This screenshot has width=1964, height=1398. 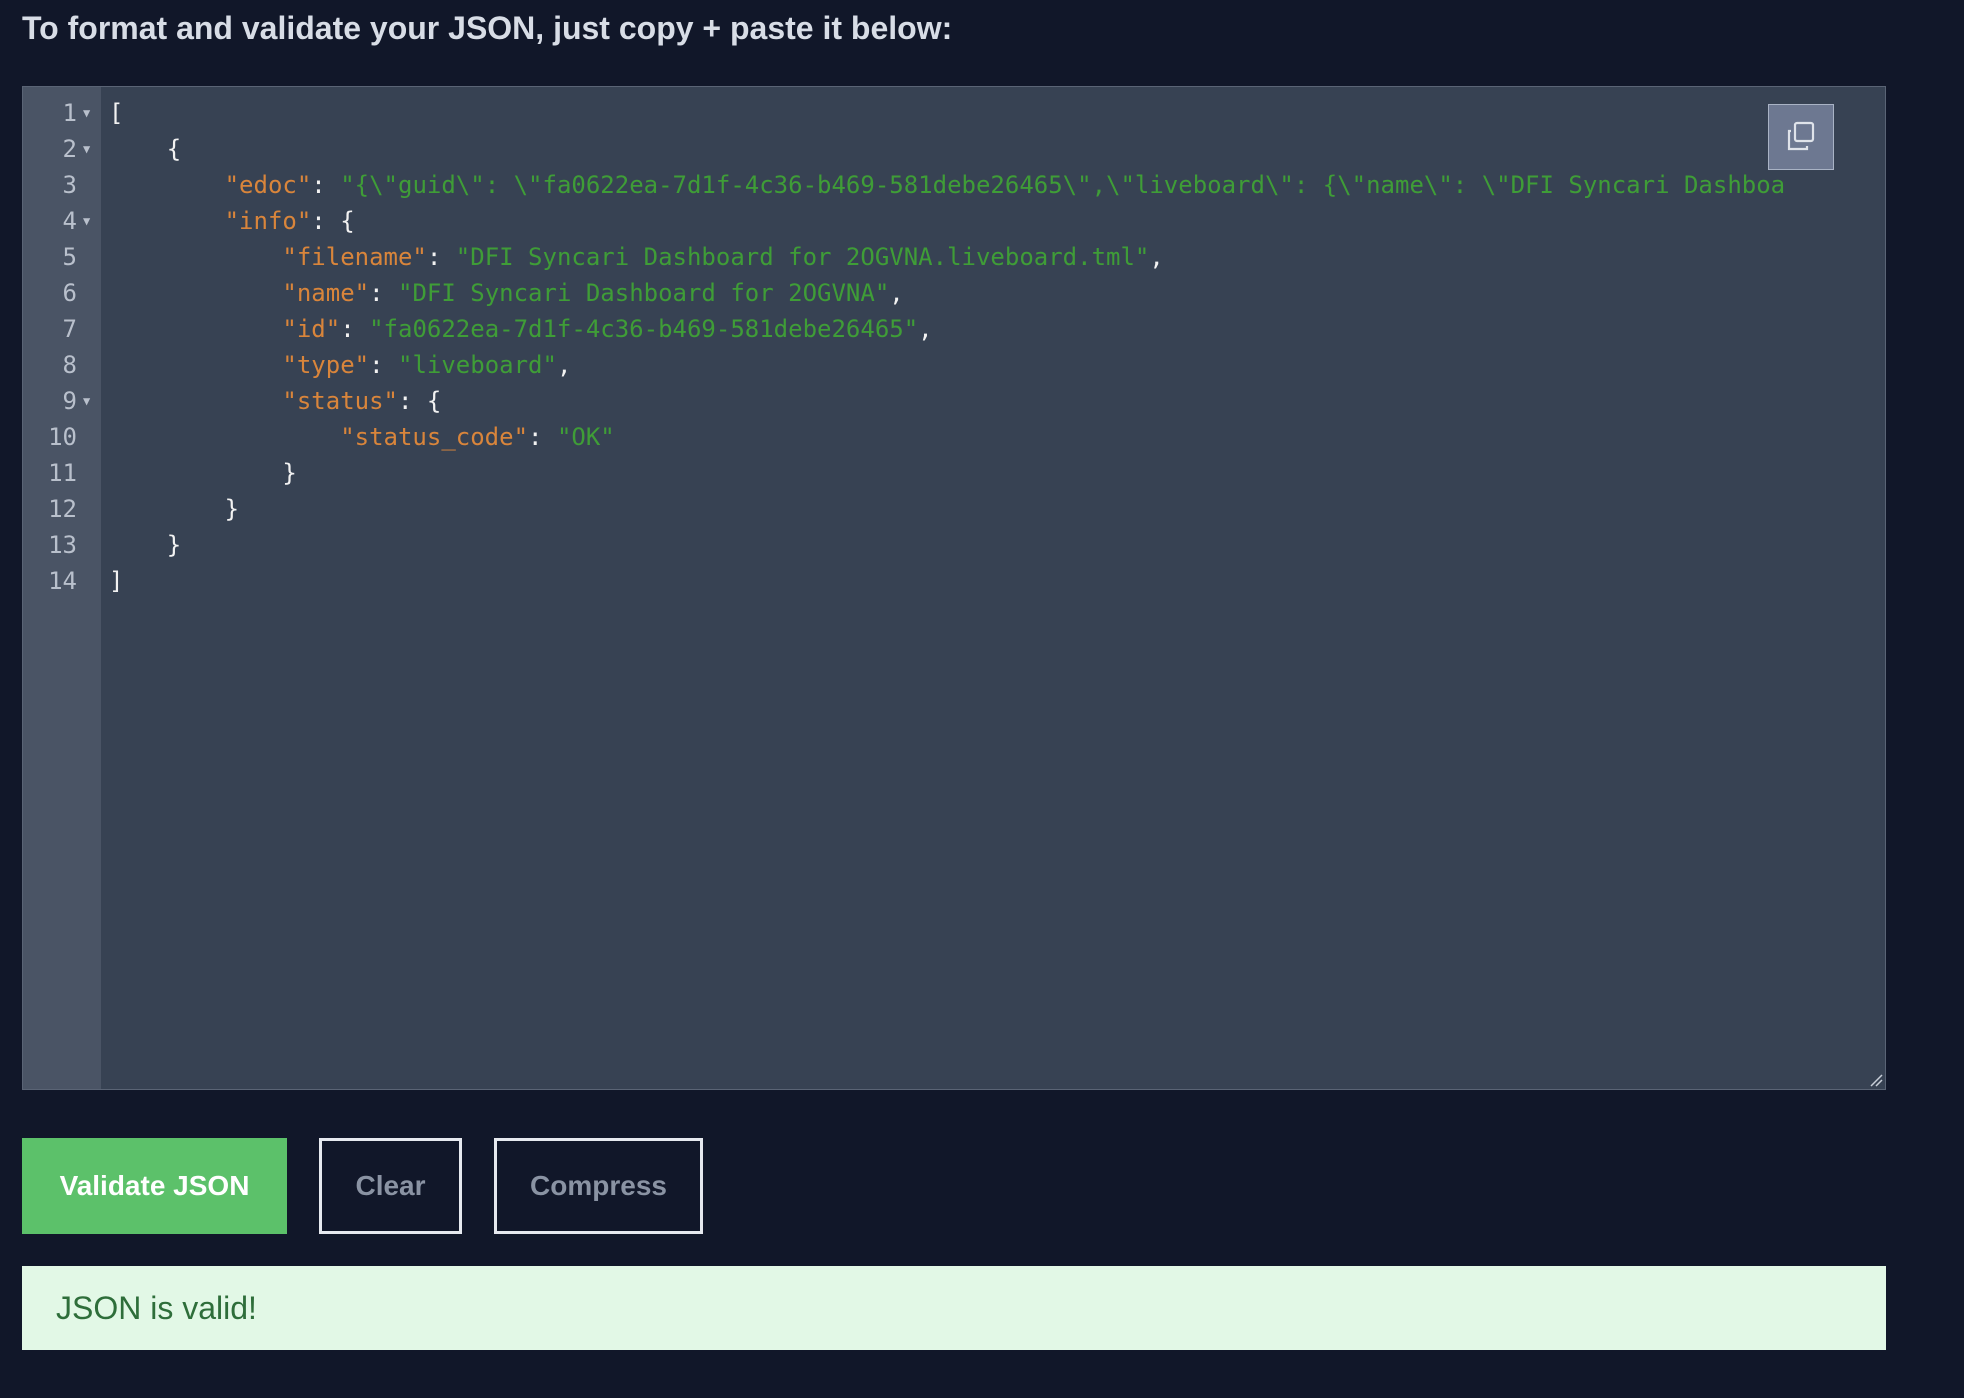 What do you see at coordinates (326, 365) in the screenshot?
I see `json-key: "type"` at bounding box center [326, 365].